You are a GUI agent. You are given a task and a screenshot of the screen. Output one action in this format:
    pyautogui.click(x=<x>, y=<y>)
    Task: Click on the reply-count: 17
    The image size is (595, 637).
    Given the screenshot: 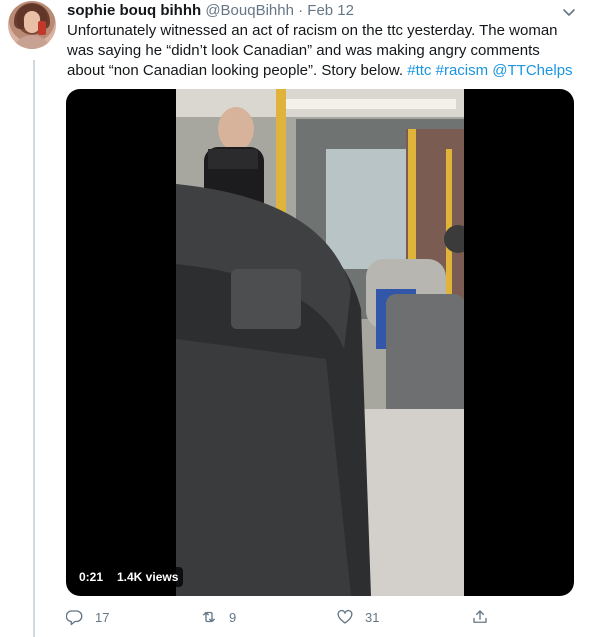 What is the action you would take?
    pyautogui.click(x=102, y=617)
    